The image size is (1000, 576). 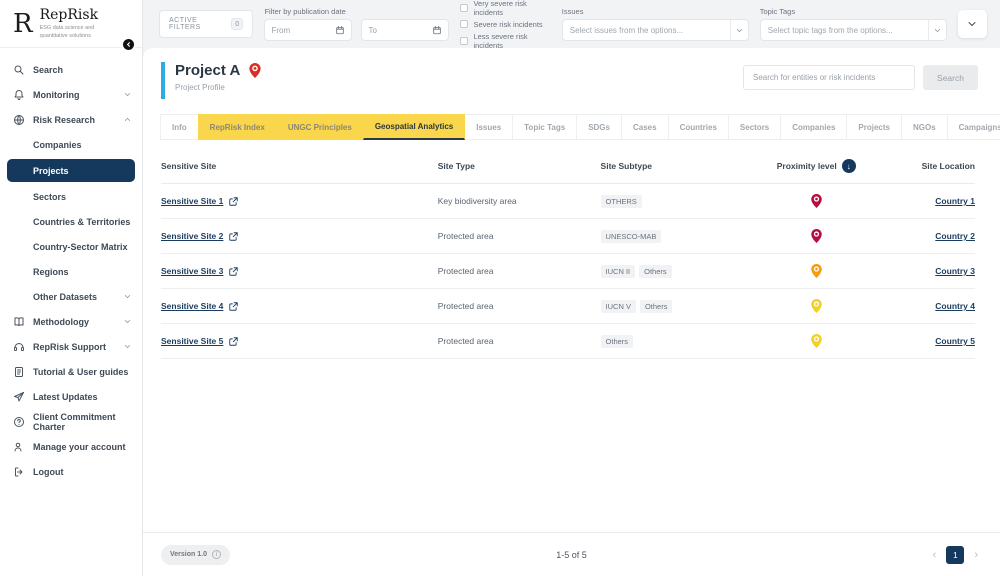 I want to click on sidebar-item-sectors: Sectors, so click(x=71, y=196).